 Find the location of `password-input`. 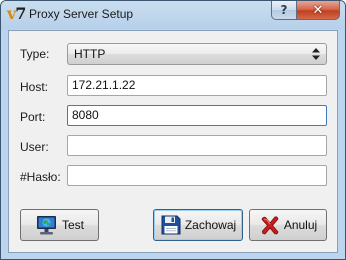

password-input is located at coordinates (197, 175).